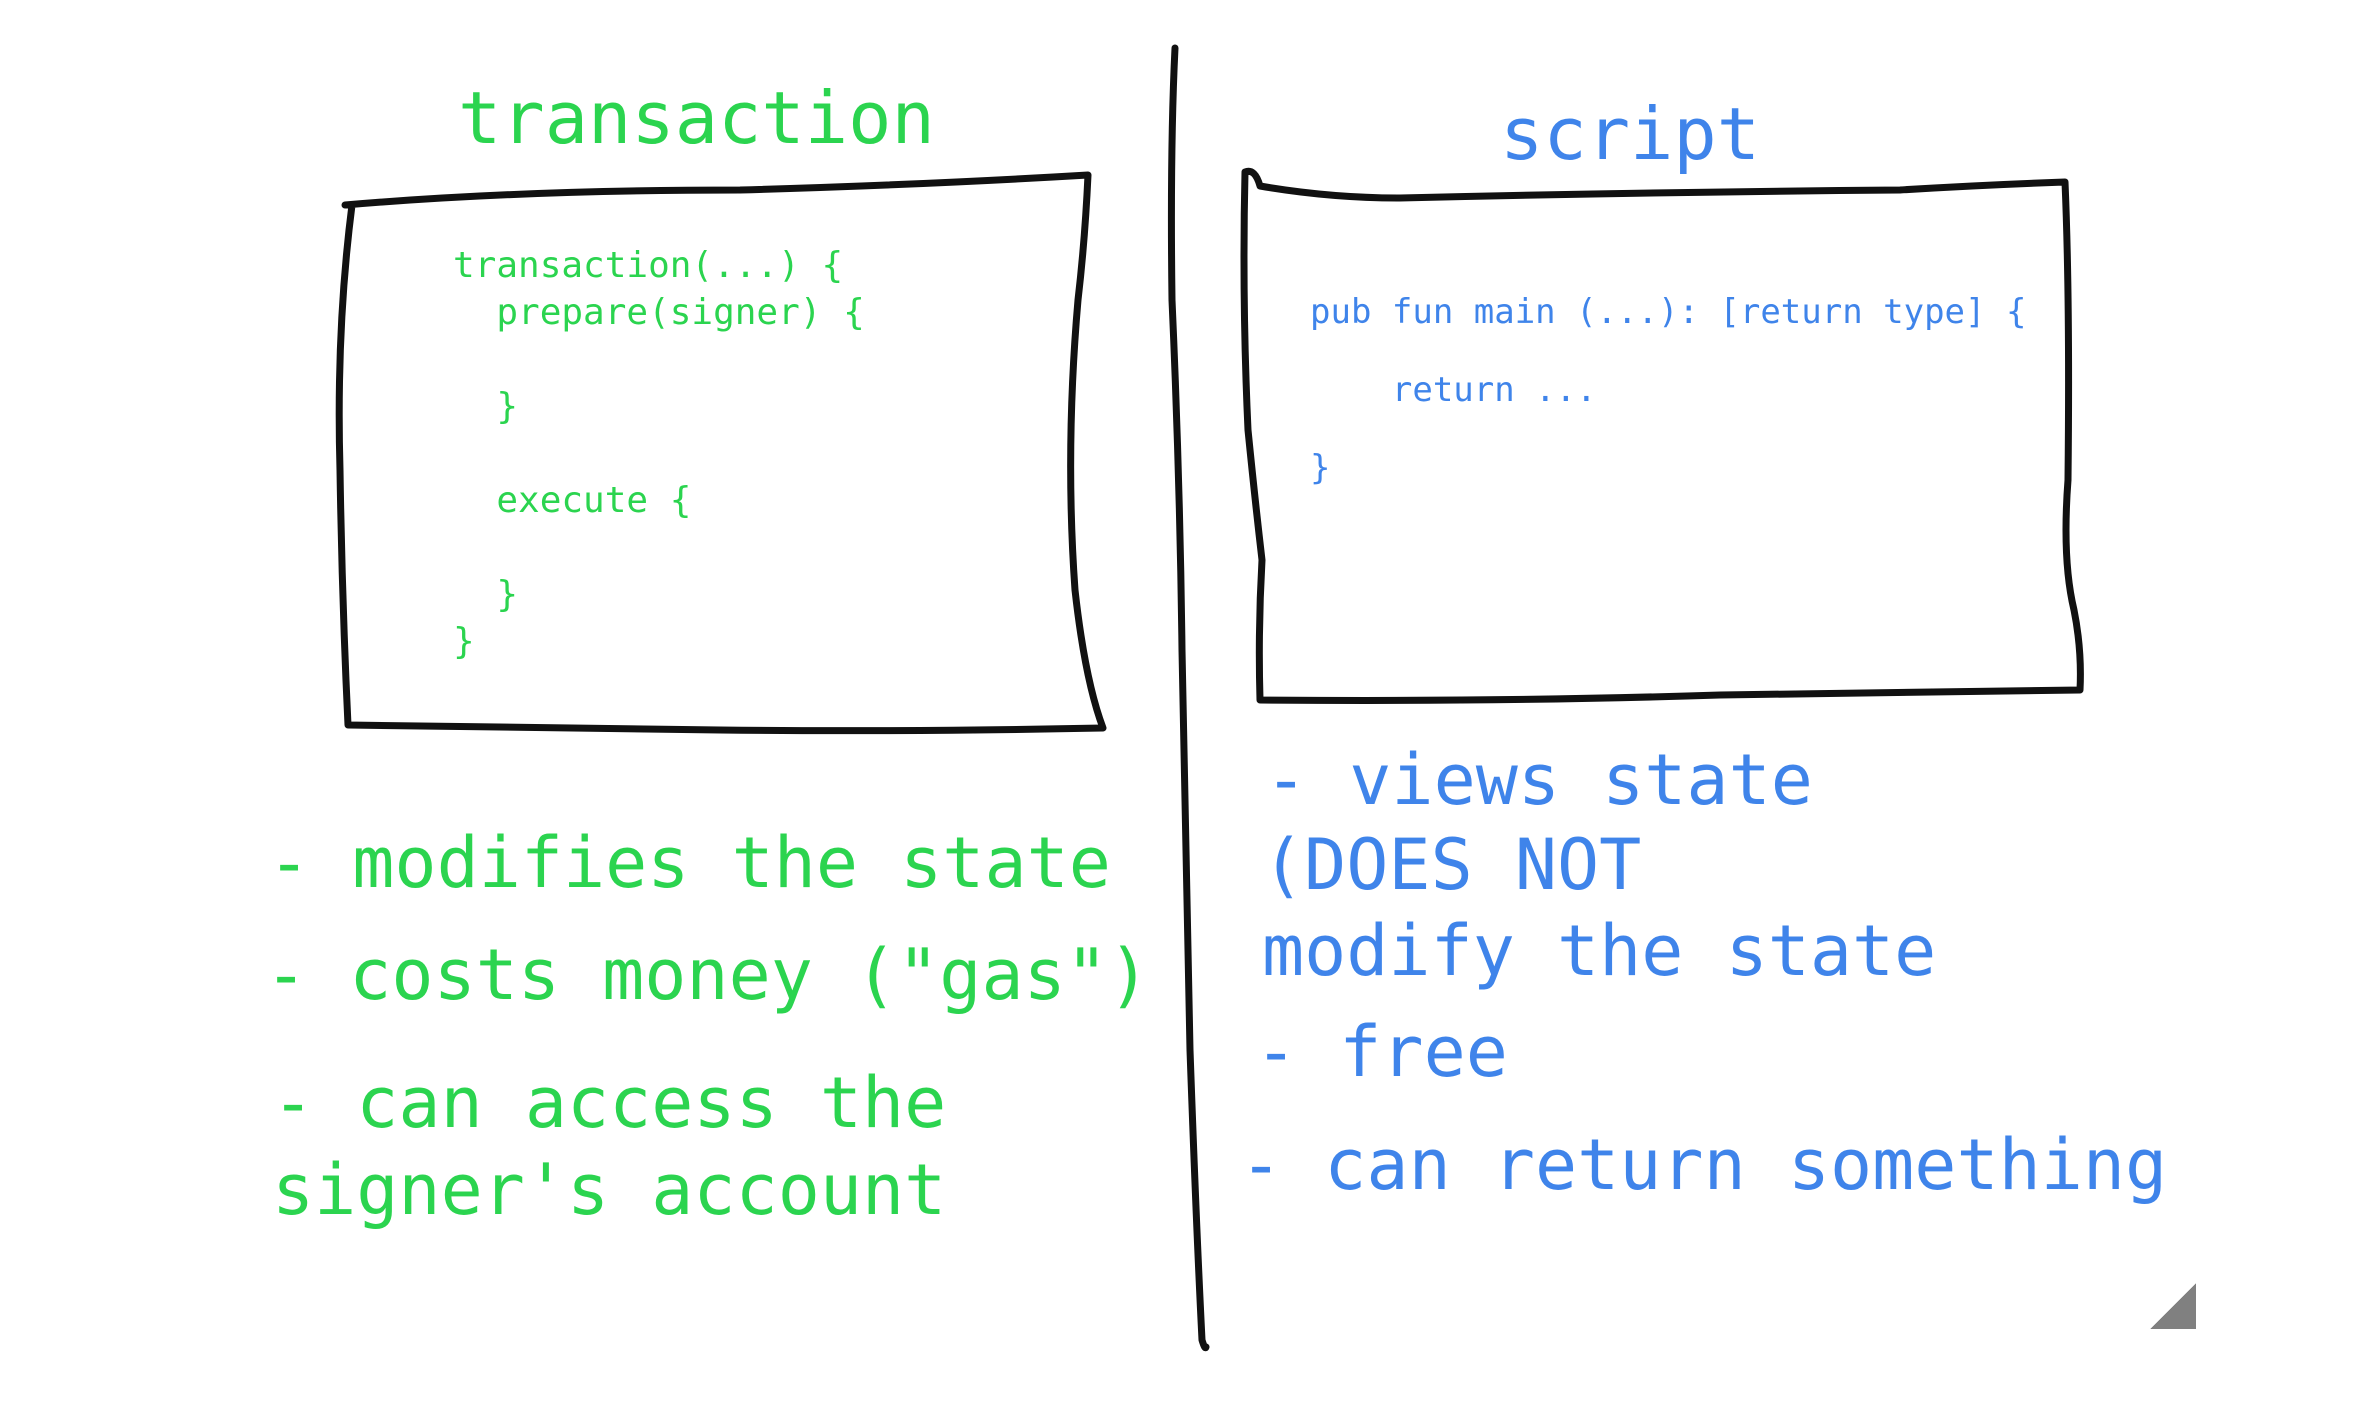  Describe the element at coordinates (1704, 1165) in the screenshot. I see `note-line: - can return something` at that location.